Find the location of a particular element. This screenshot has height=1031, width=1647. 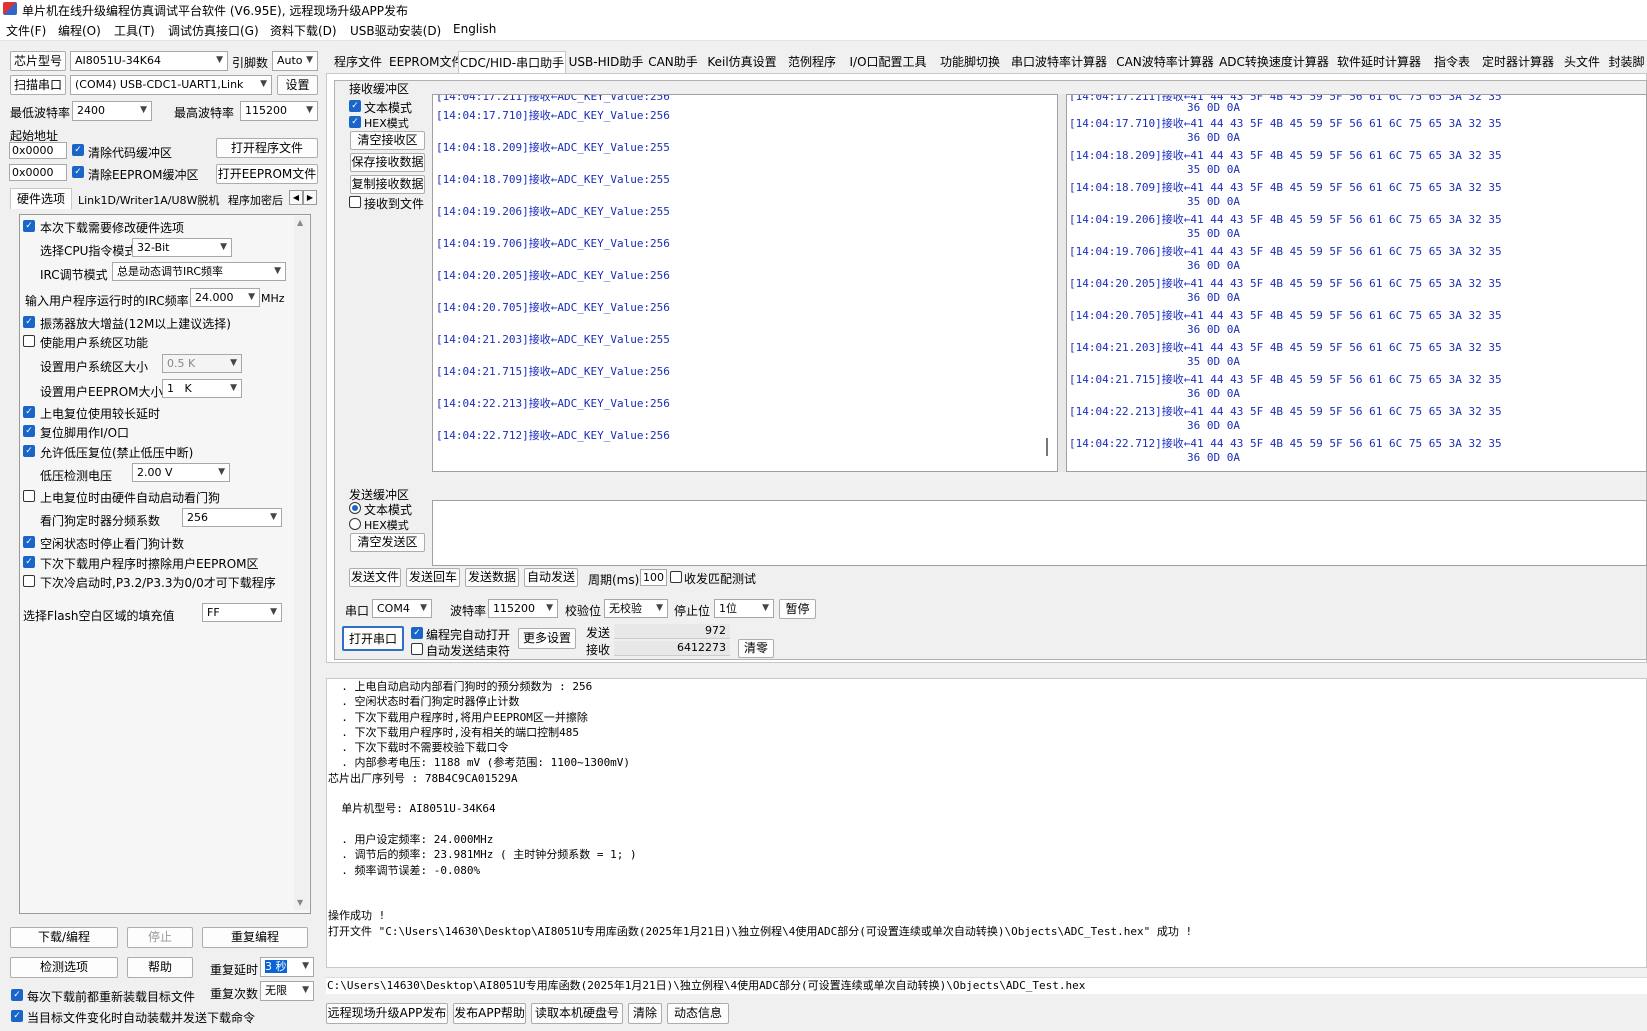

port-settings-button: 设置 is located at coordinates (297, 85).